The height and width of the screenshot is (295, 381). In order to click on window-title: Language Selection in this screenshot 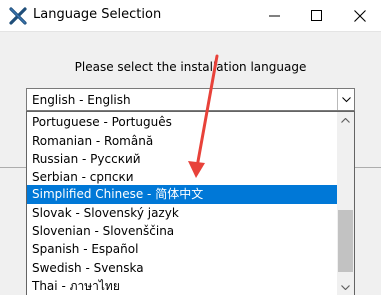, I will do `click(97, 14)`.